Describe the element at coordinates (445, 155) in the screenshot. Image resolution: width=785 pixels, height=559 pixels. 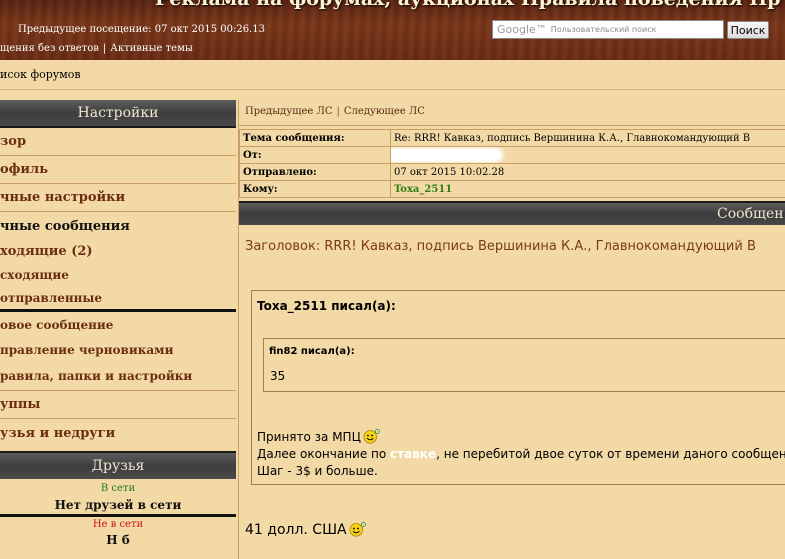
I see `redacted-sender` at that location.